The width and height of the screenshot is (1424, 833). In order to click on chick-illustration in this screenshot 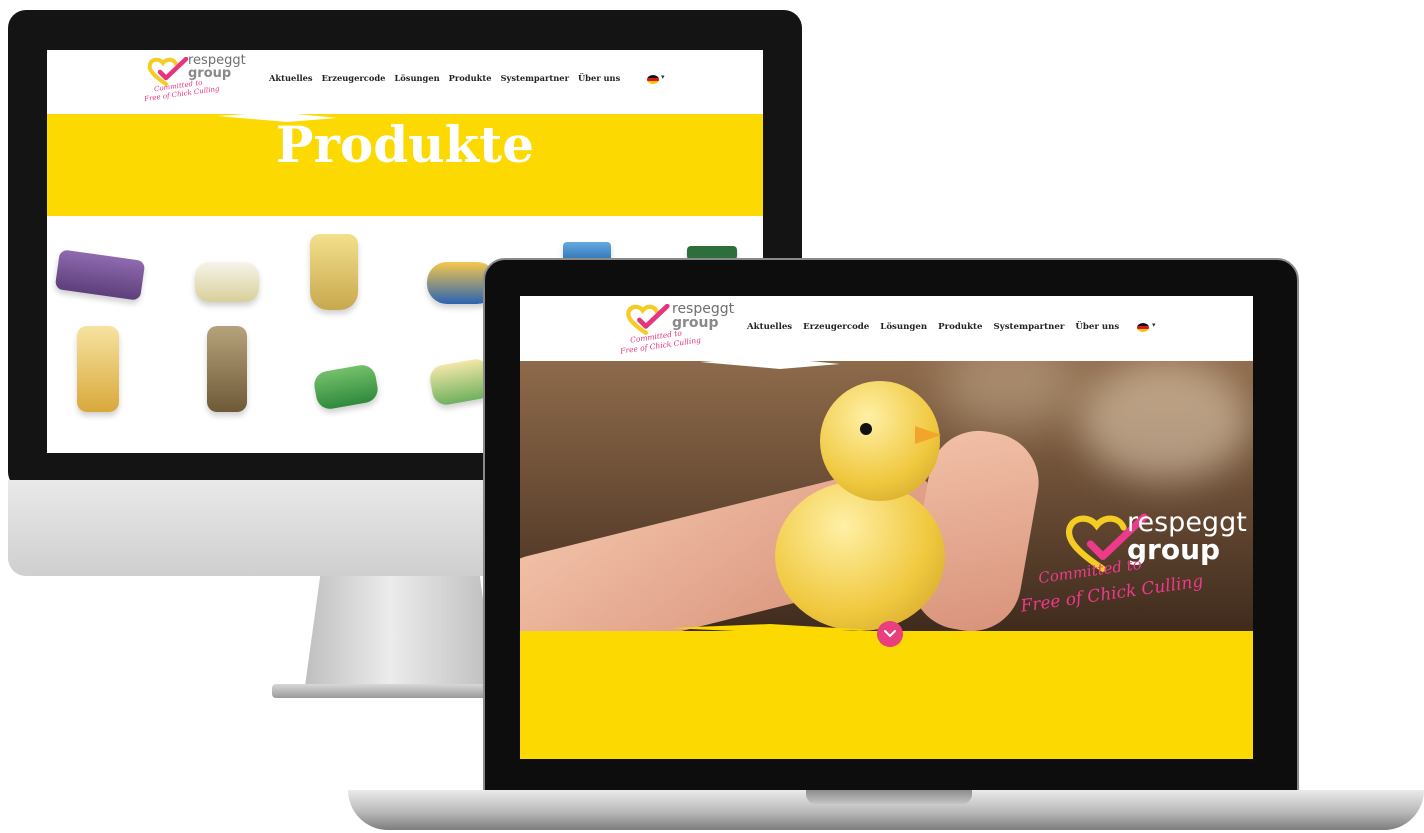, I will do `click(860, 556)`.